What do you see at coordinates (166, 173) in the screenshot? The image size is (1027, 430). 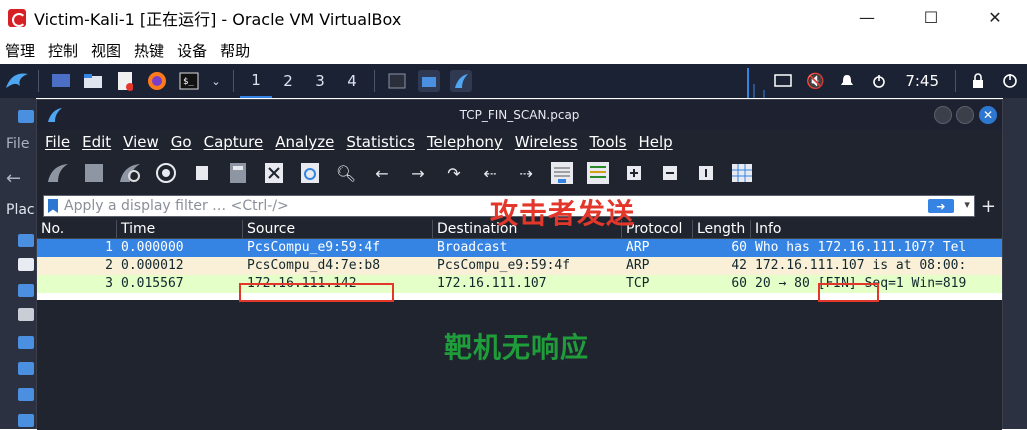 I see `capture-options-icon` at bounding box center [166, 173].